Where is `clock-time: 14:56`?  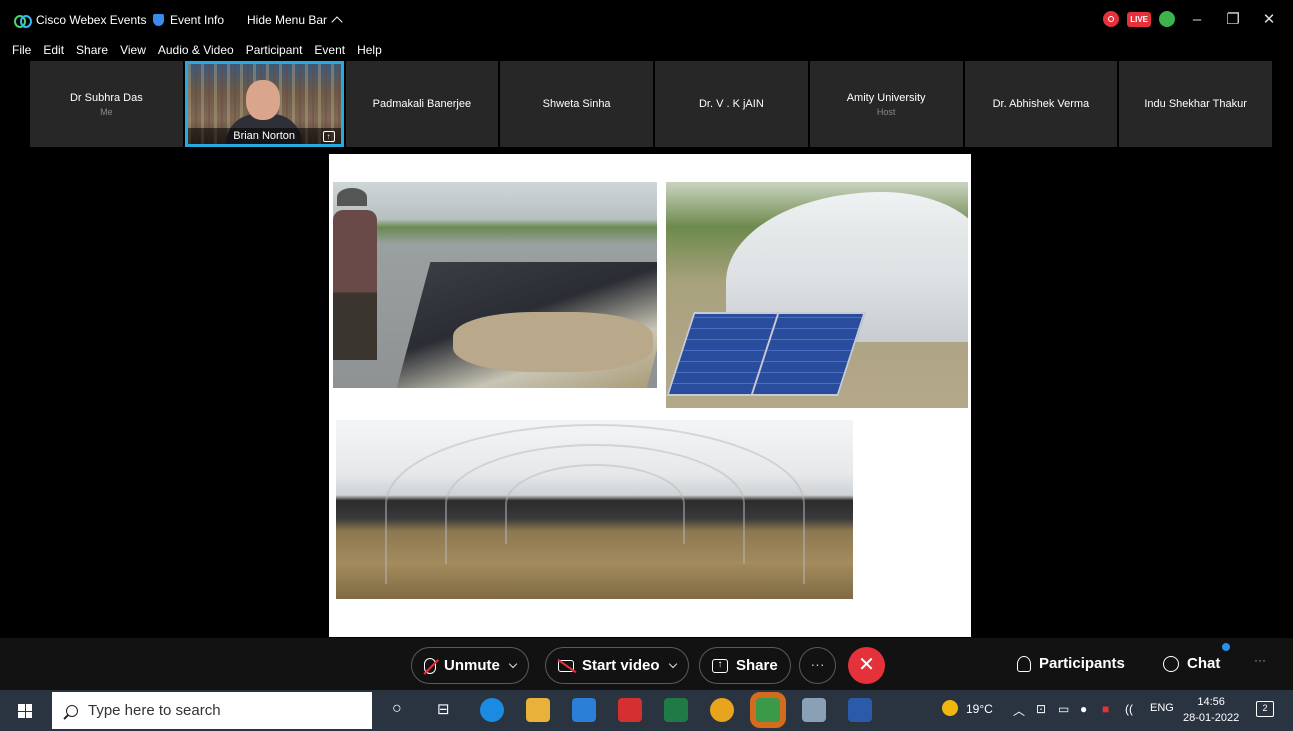 clock-time: 14:56 is located at coordinates (1211, 702).